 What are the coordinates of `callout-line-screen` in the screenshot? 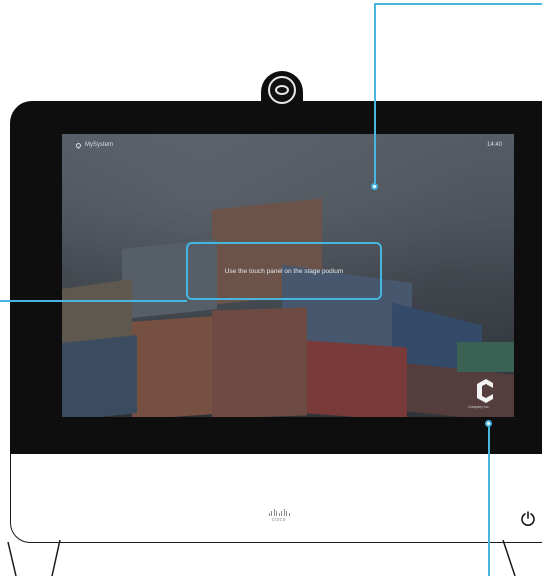 It's located at (375, 94).